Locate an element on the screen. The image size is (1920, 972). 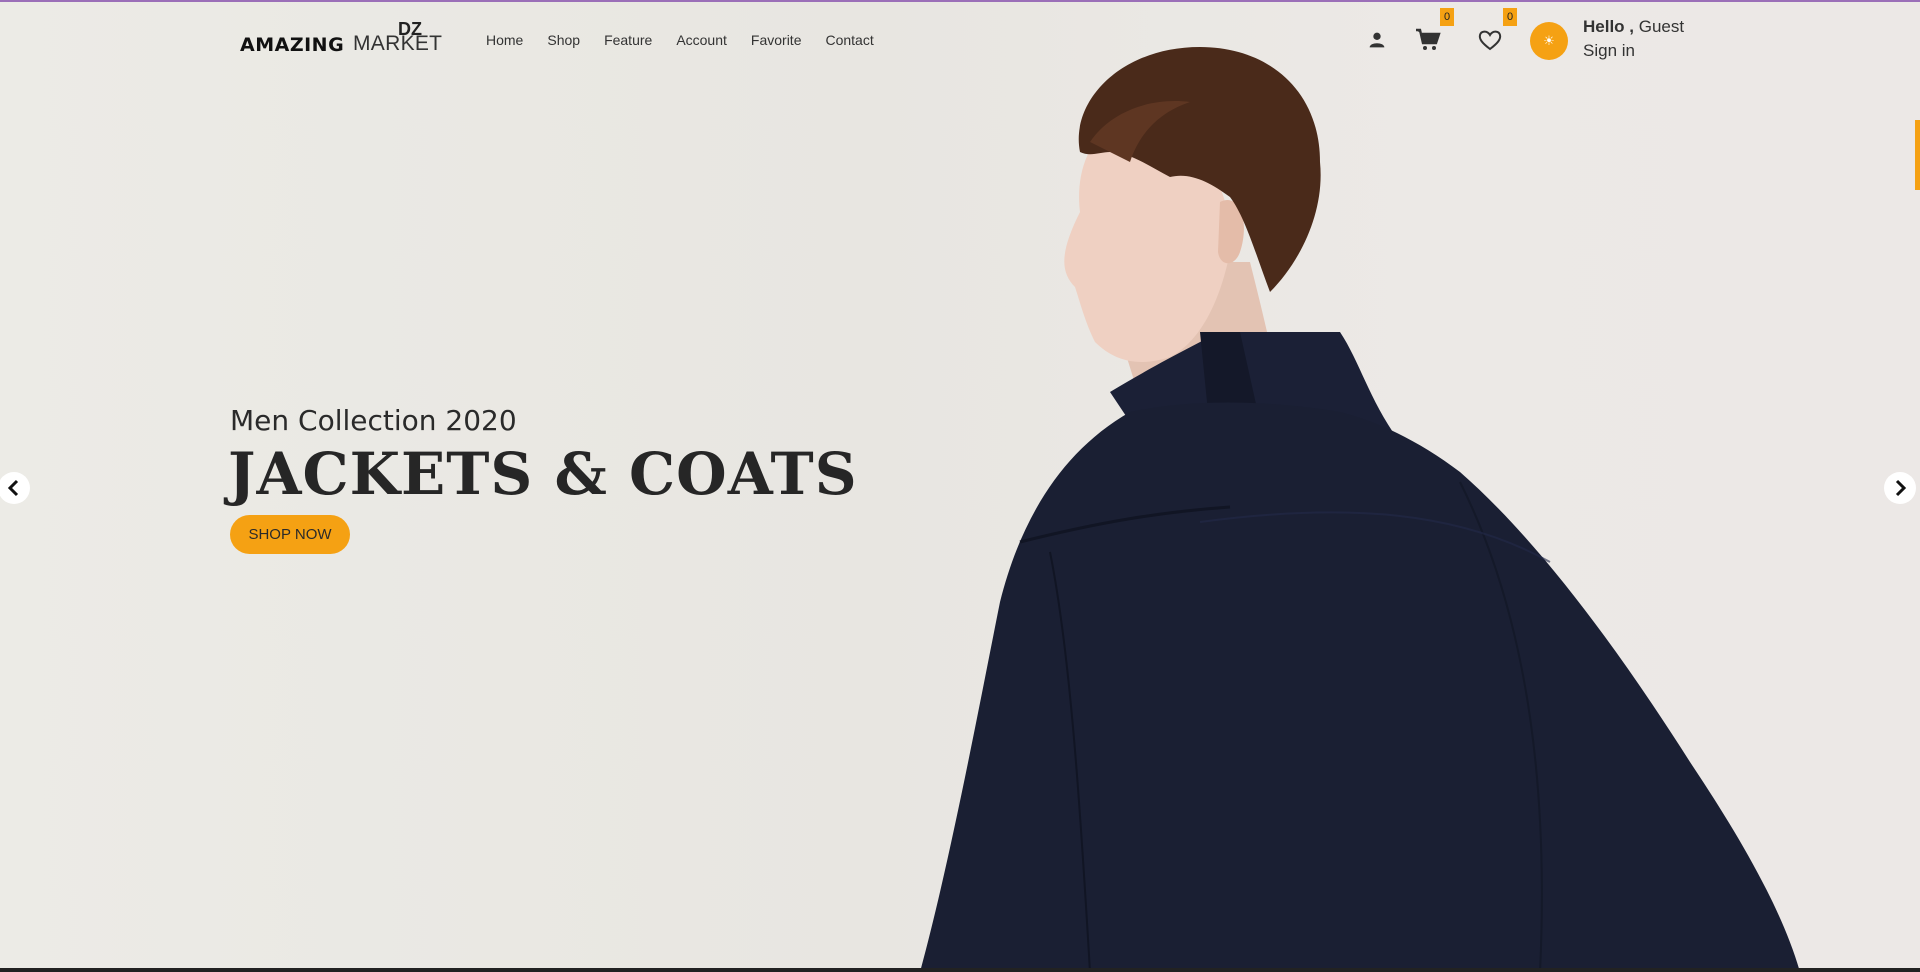
chevron-right-icon is located at coordinates (1901, 488).